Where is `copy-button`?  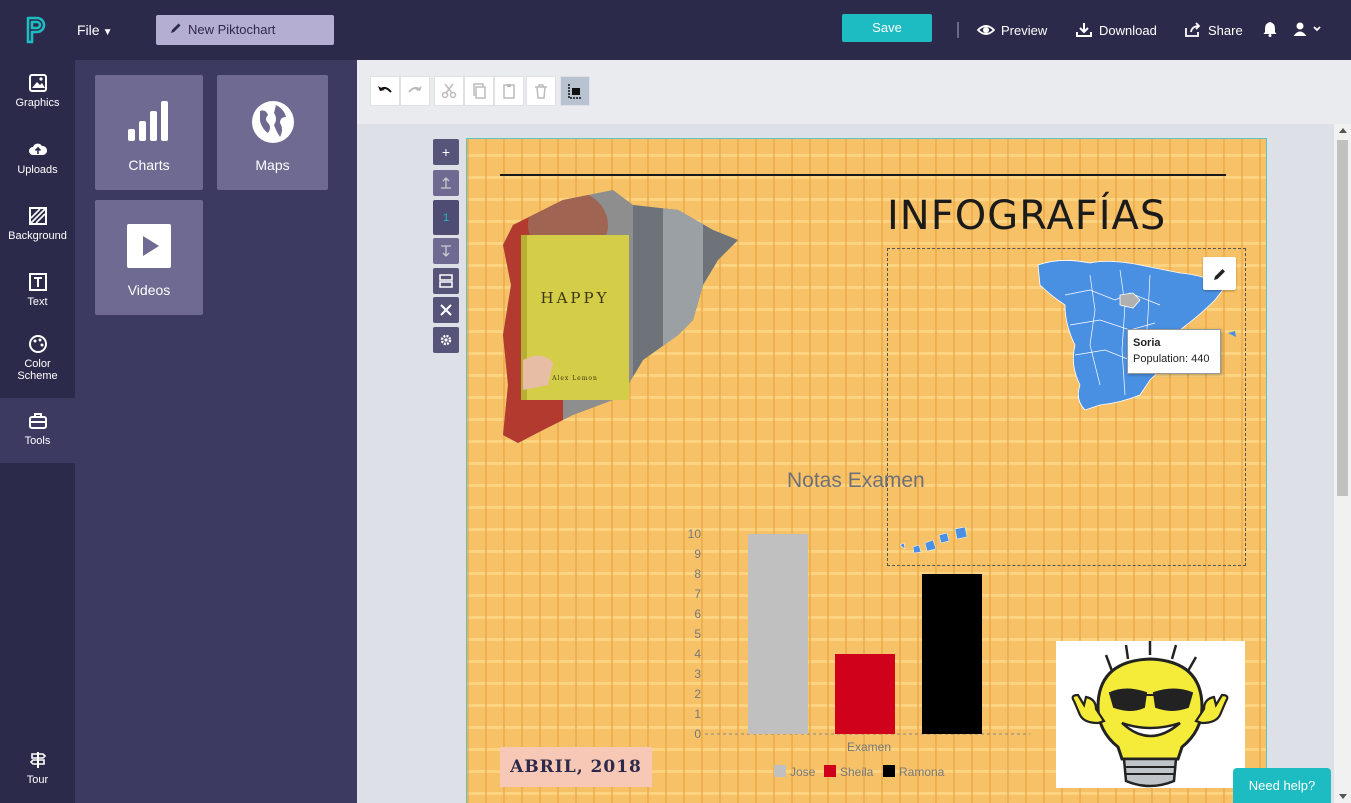
copy-button is located at coordinates (479, 91).